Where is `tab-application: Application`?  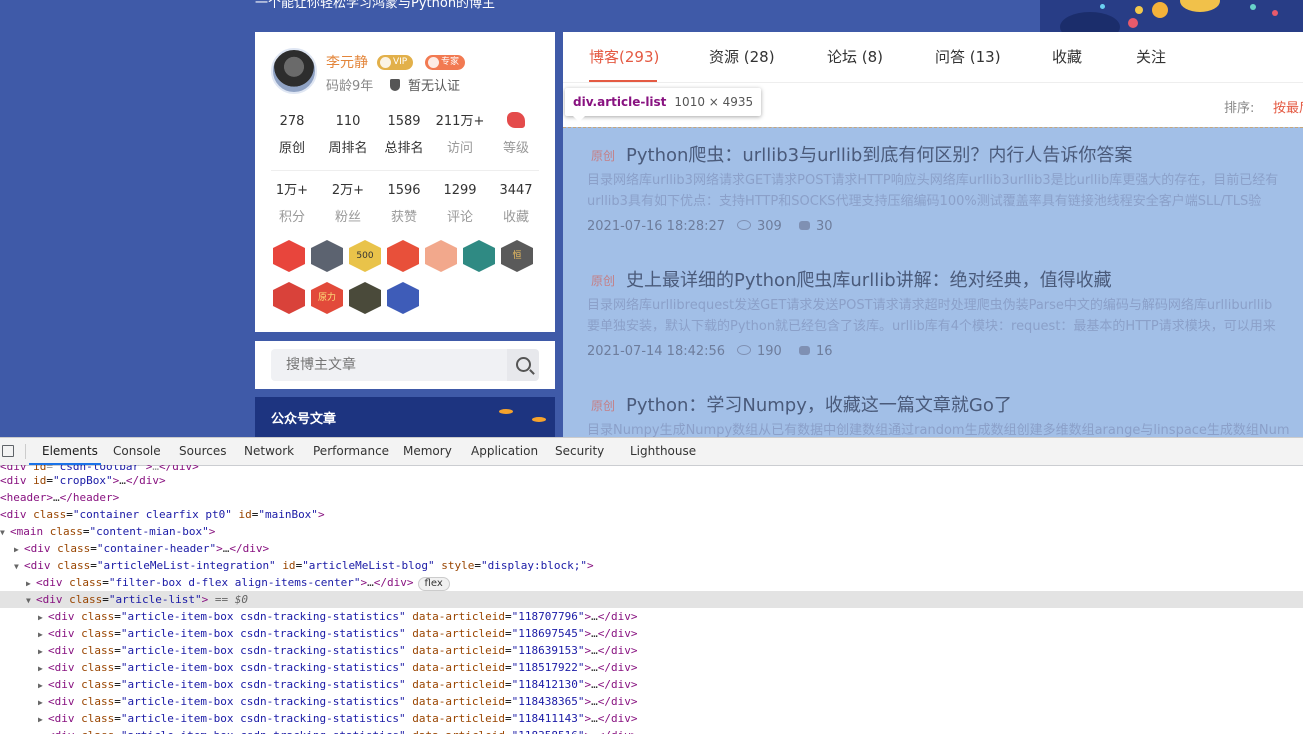 tab-application: Application is located at coordinates (504, 451).